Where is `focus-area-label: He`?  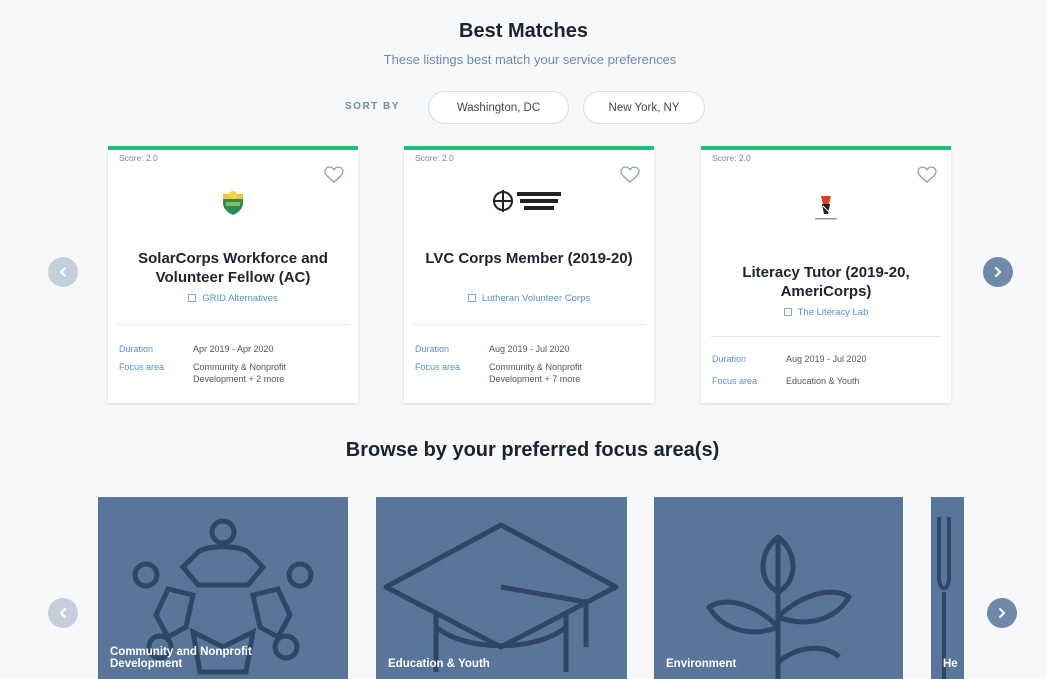 focus-area-label: He is located at coordinates (950, 664).